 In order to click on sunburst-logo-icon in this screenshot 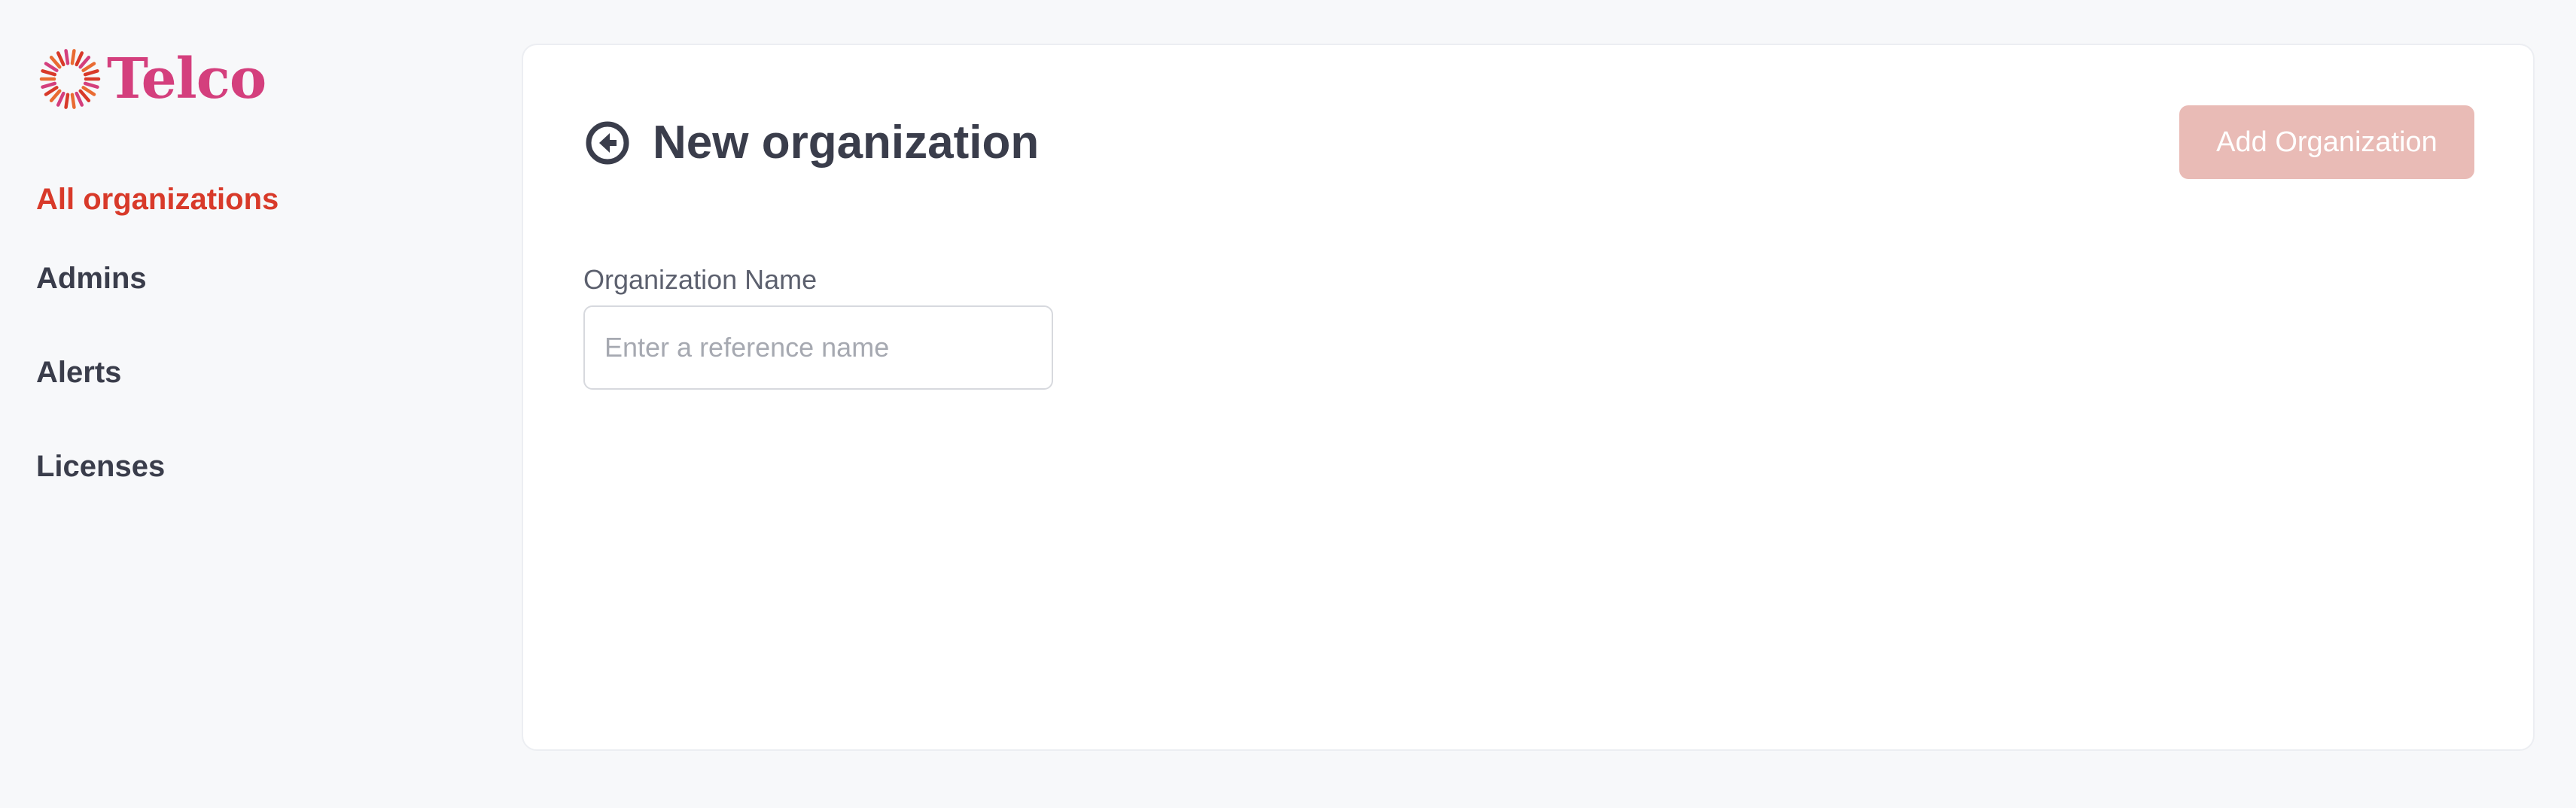, I will do `click(70, 79)`.